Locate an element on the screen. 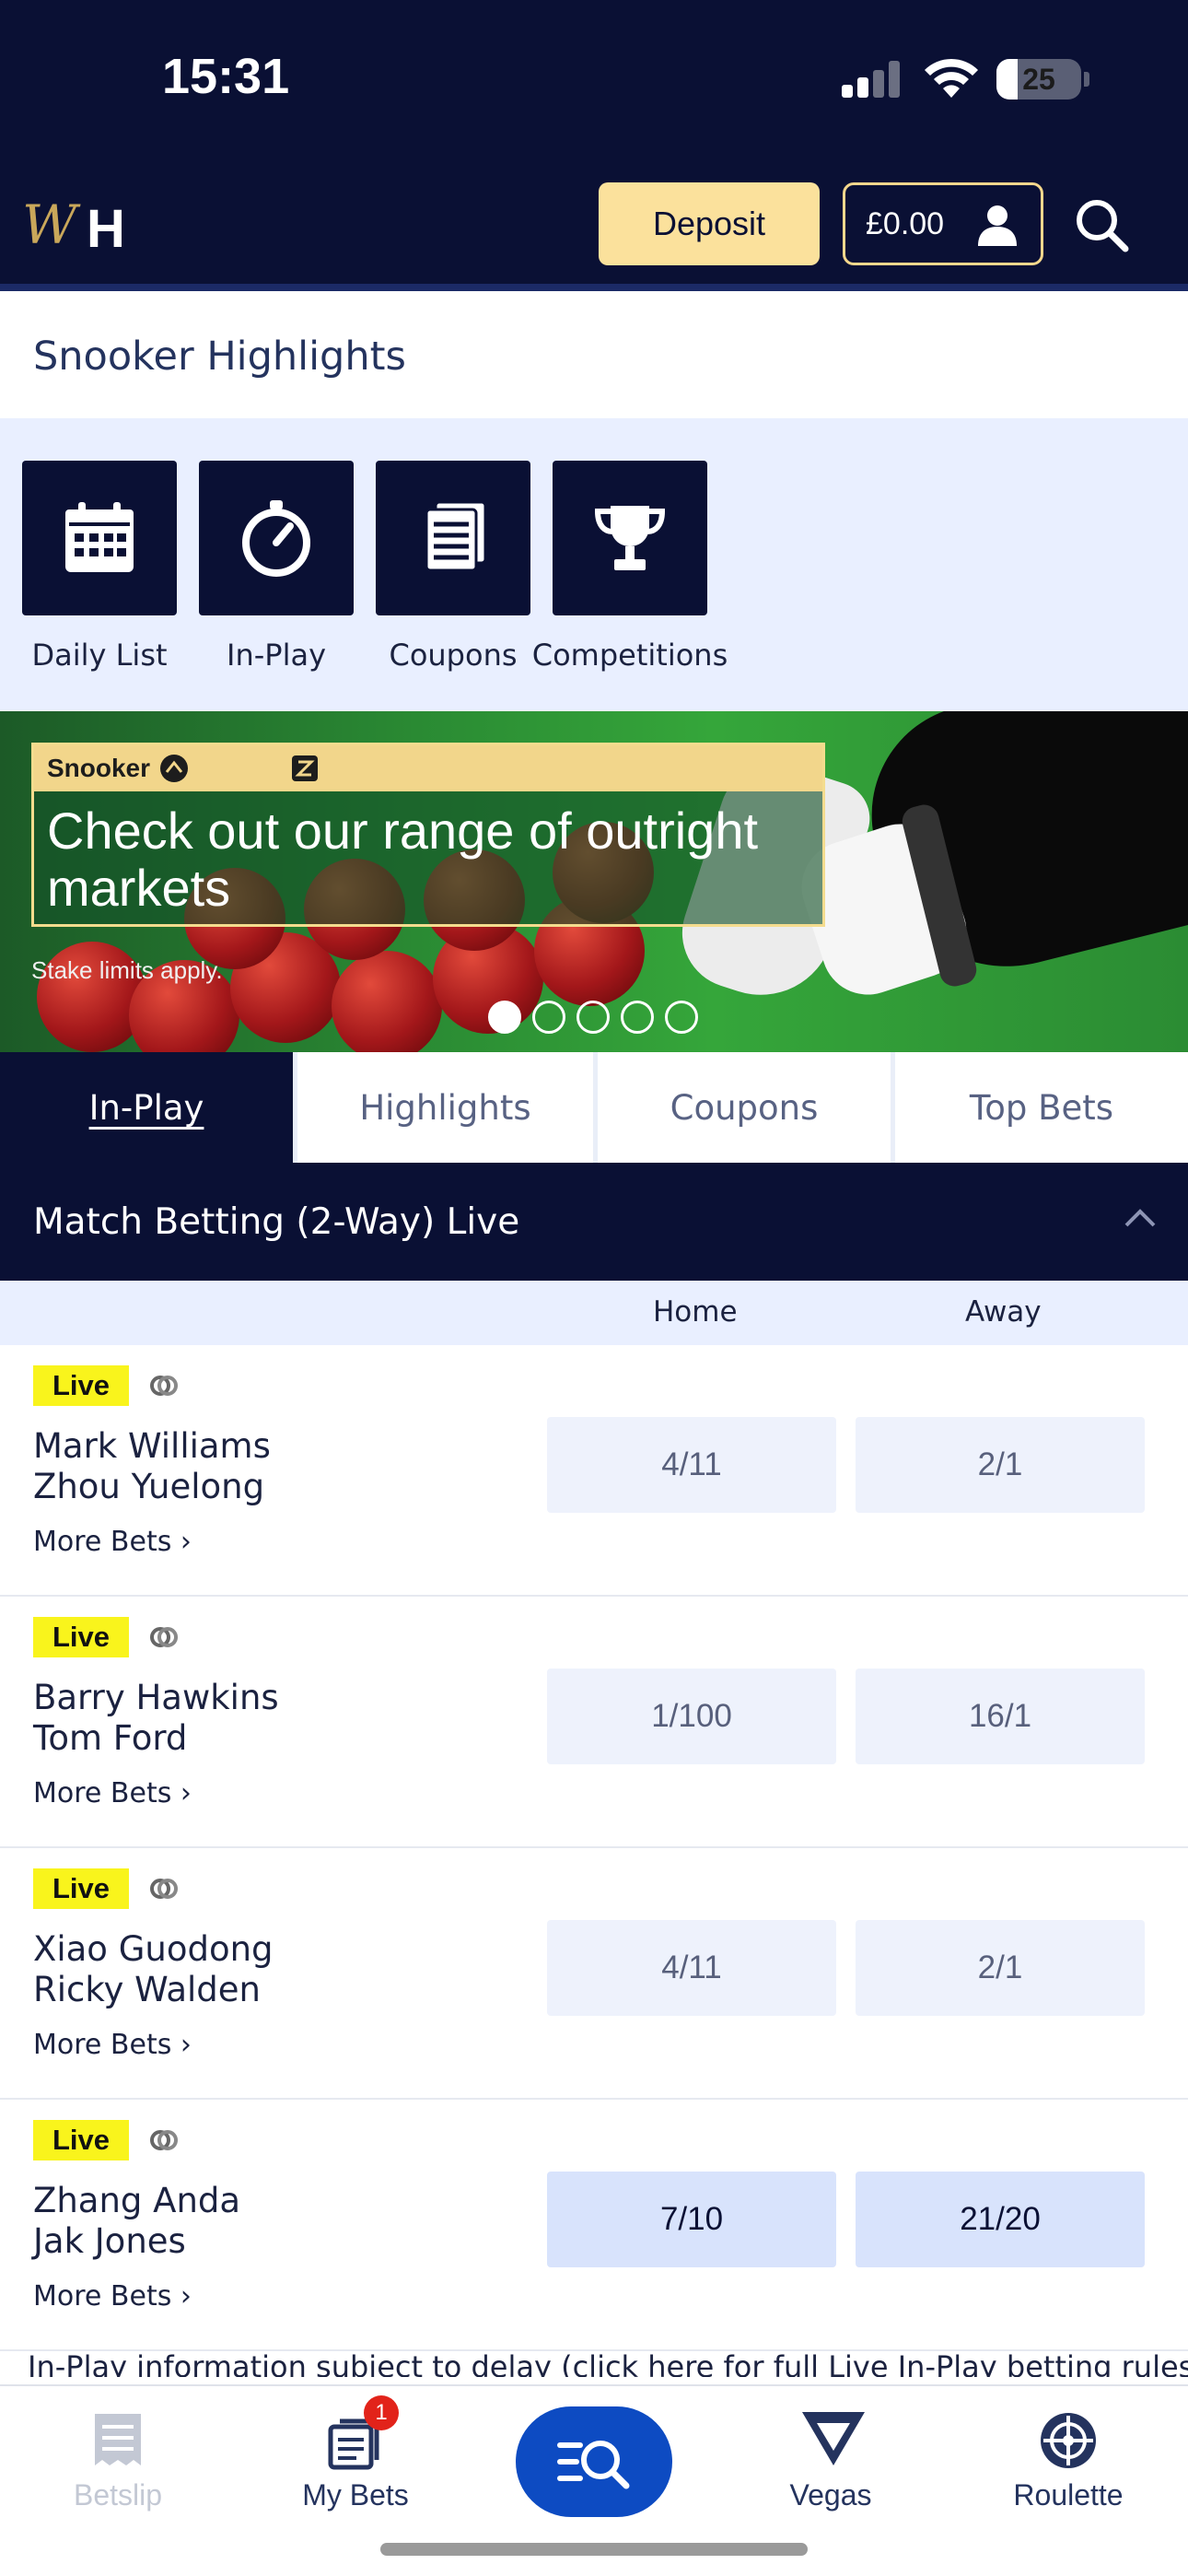 This screenshot has width=1188, height=2576. account-balance-button: £0.00 is located at coordinates (943, 223).